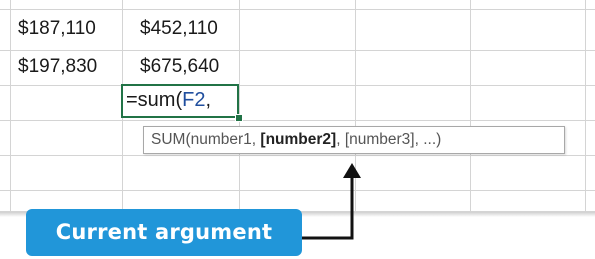  What do you see at coordinates (206, 139) in the screenshot?
I see `tooltip-text-before: SUM(number1,` at bounding box center [206, 139].